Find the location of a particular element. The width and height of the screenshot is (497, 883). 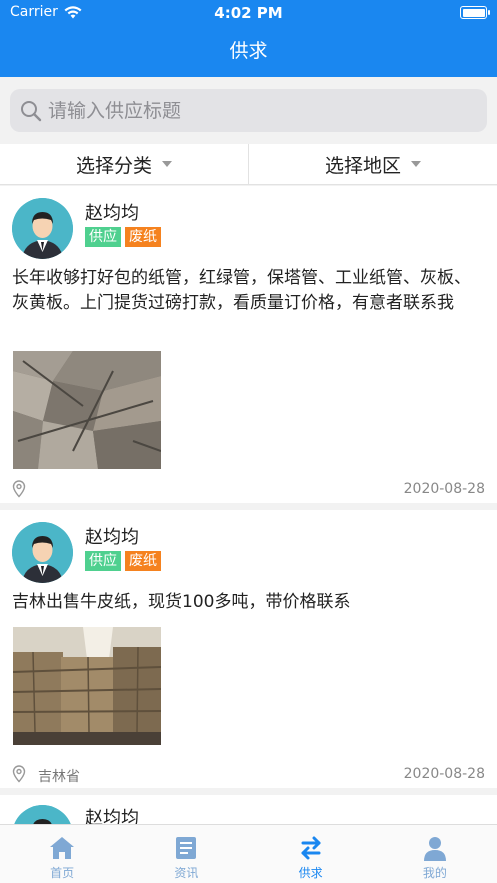

search-icon is located at coordinates (31, 110).